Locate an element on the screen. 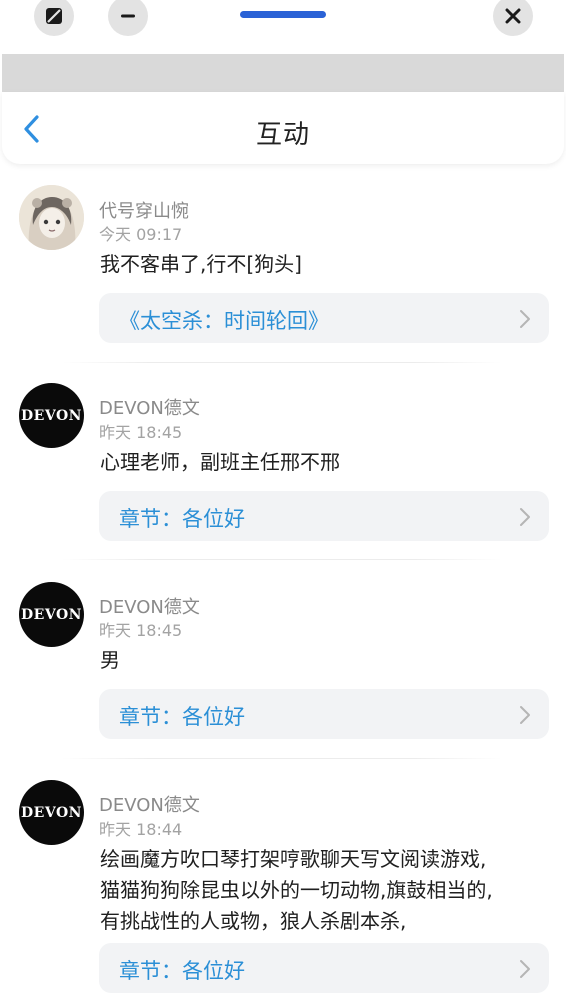 The height and width of the screenshot is (1007, 566). picture-in-picture-button is located at coordinates (54, 18).